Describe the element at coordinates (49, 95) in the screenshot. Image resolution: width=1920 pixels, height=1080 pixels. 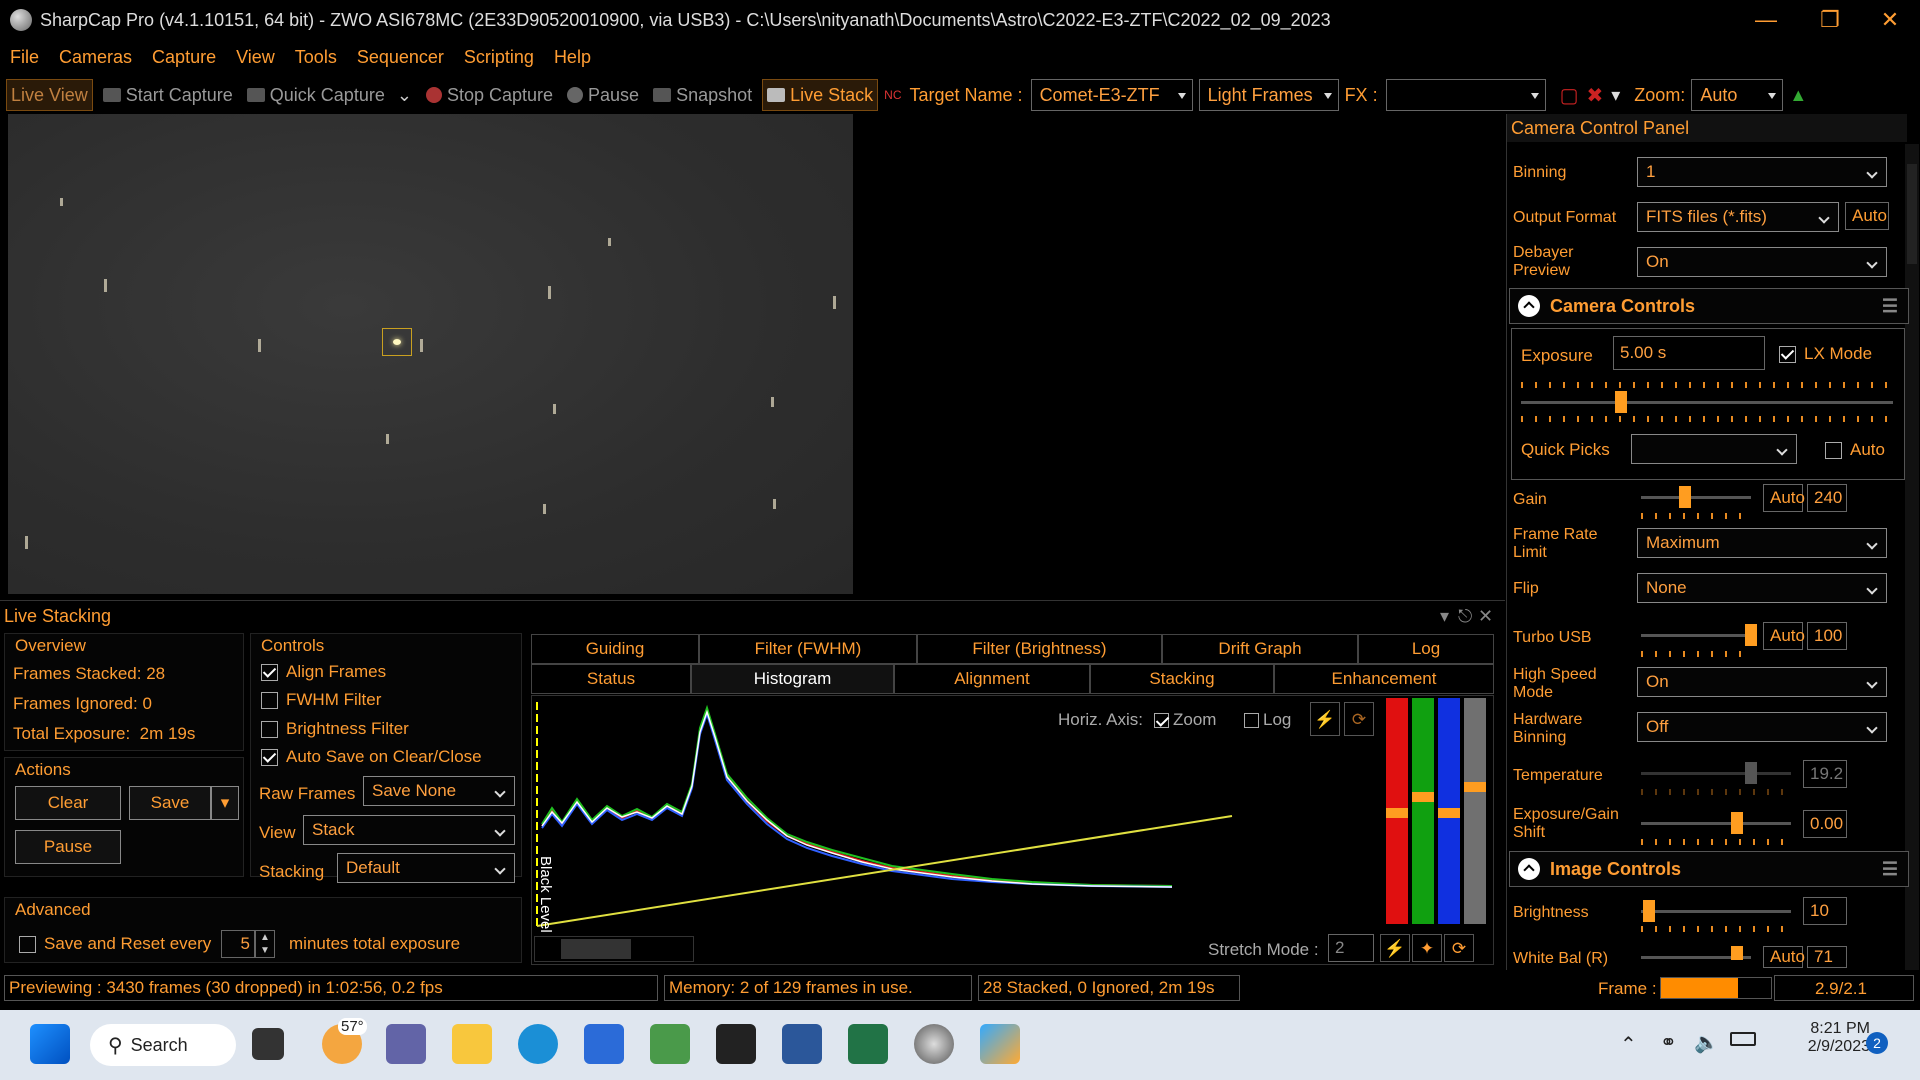
I see `live-view-button: Live View` at that location.